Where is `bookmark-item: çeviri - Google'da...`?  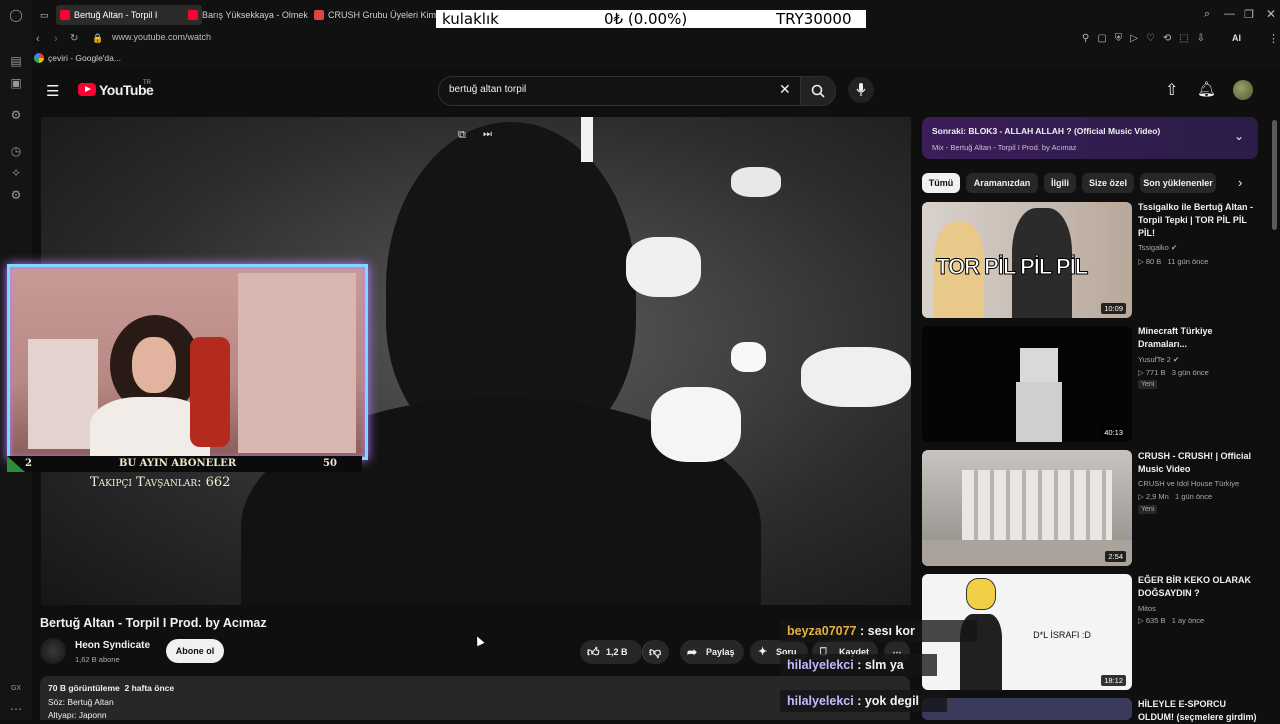 bookmark-item: çeviri - Google'da... is located at coordinates (84, 58).